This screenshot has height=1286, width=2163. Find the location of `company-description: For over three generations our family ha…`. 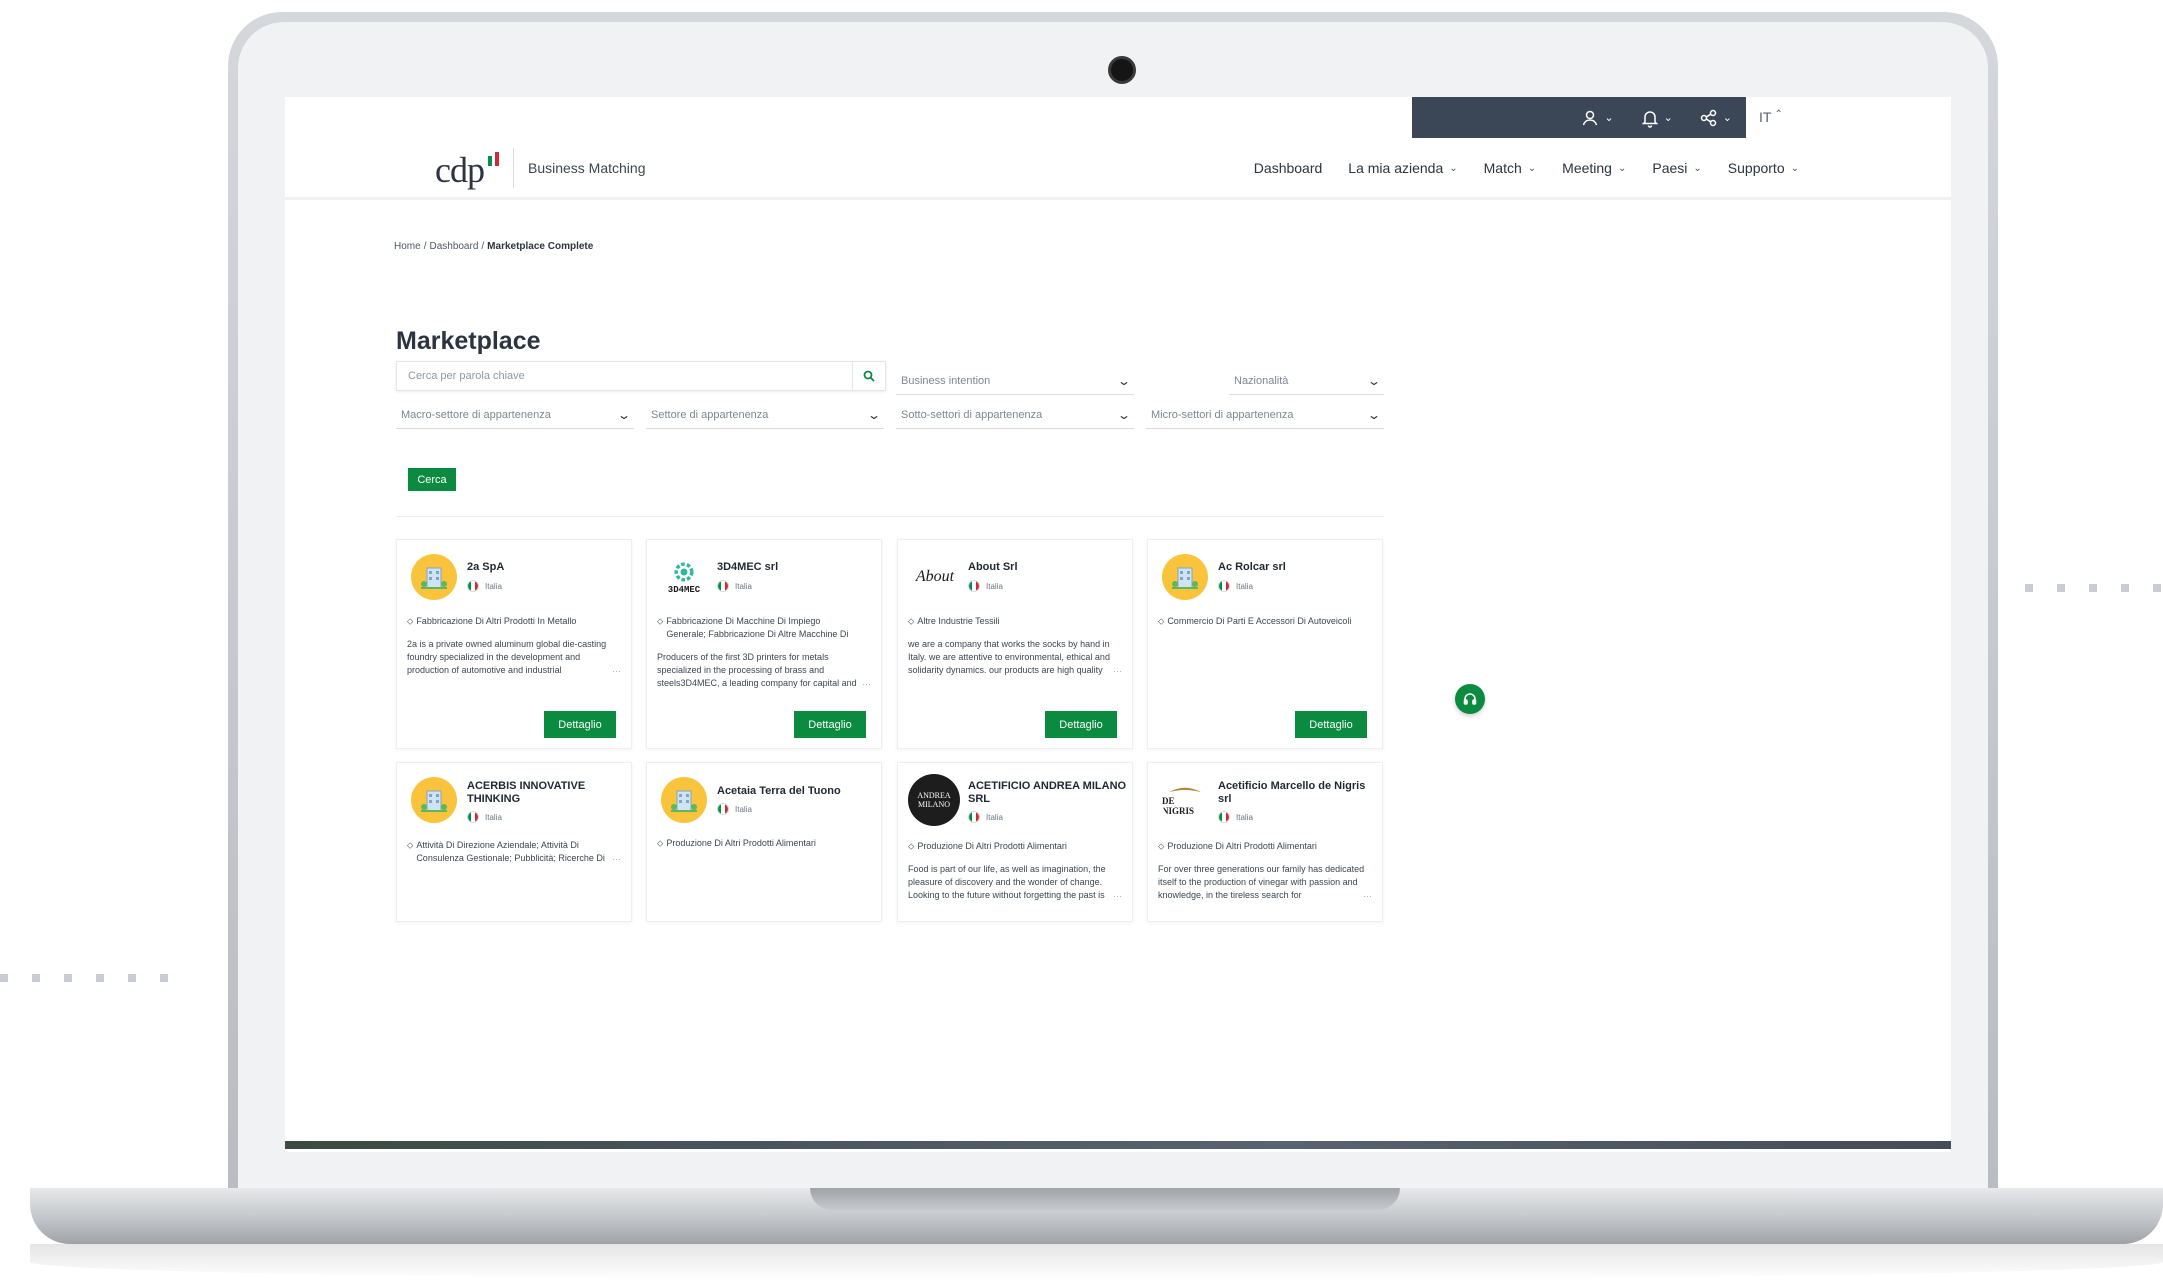

company-description: For over three generations our family ha… is located at coordinates (1261, 882).